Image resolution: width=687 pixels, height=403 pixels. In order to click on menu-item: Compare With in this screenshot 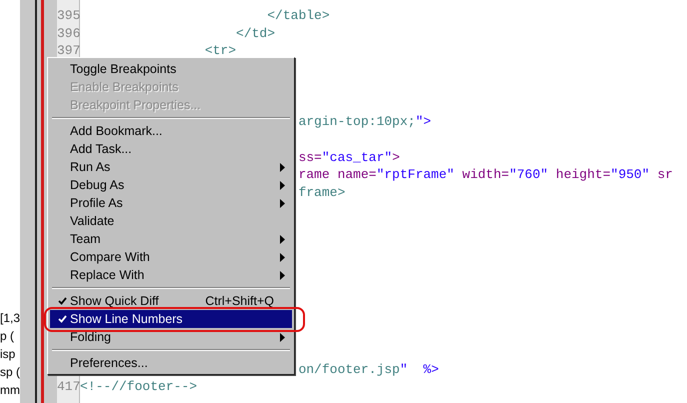, I will do `click(171, 257)`.